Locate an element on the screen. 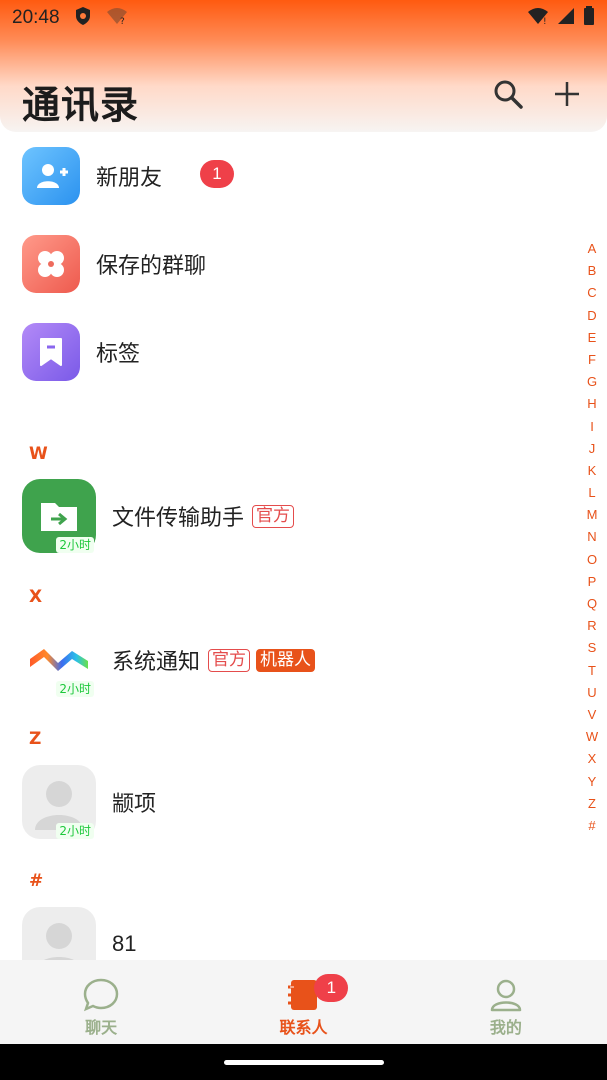 The width and height of the screenshot is (607, 1080). contact-name: 颛项 is located at coordinates (134, 804).